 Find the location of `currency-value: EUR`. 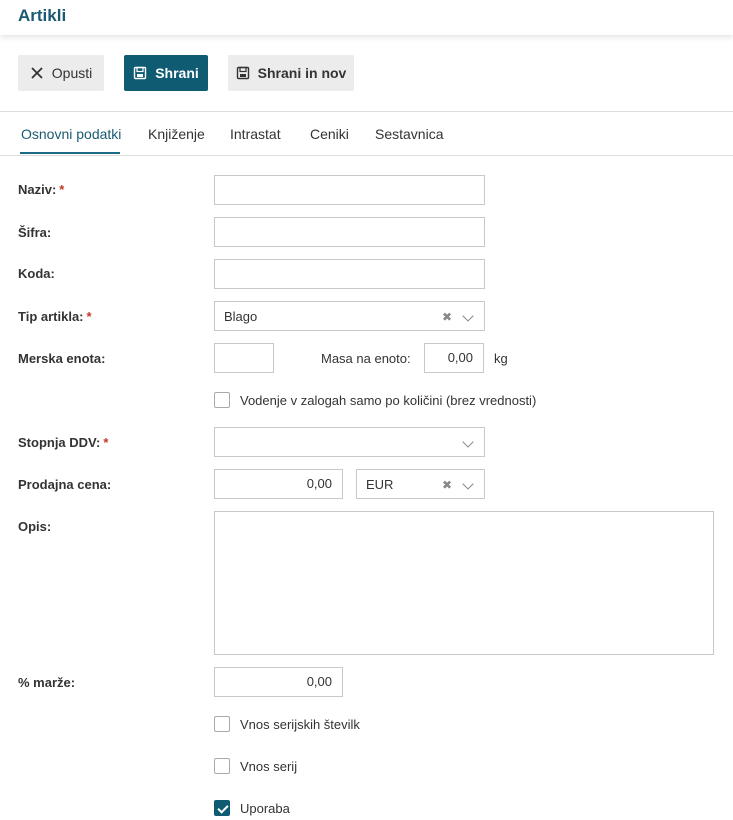

currency-value: EUR is located at coordinates (380, 484).